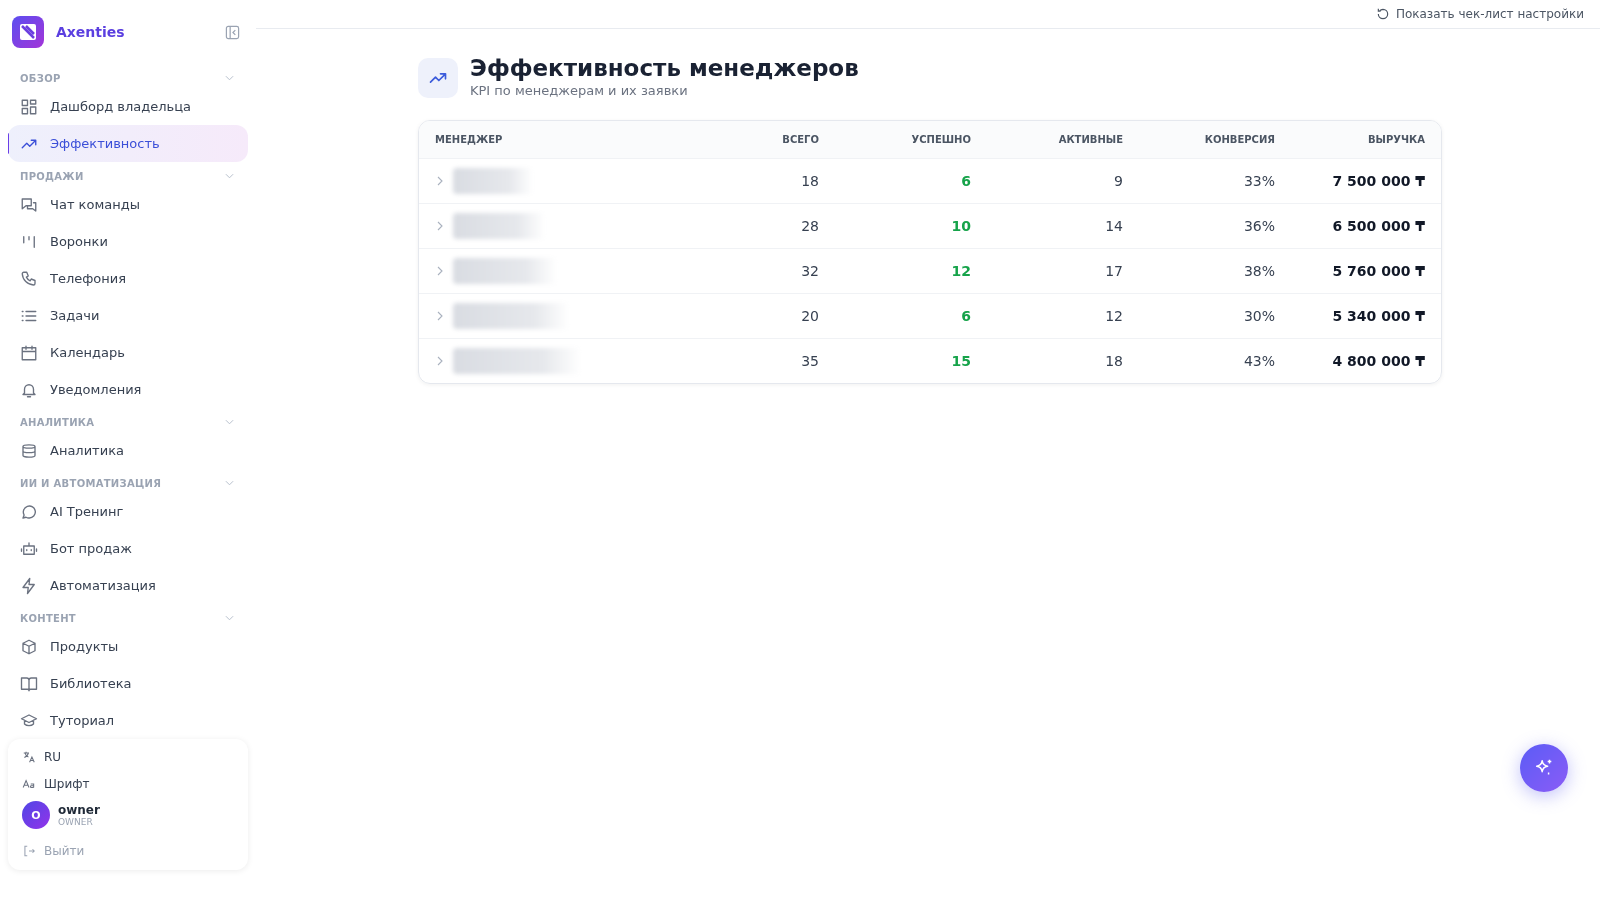  Describe the element at coordinates (1113, 226) in the screenshot. I see `table-cell-text: 14` at that location.